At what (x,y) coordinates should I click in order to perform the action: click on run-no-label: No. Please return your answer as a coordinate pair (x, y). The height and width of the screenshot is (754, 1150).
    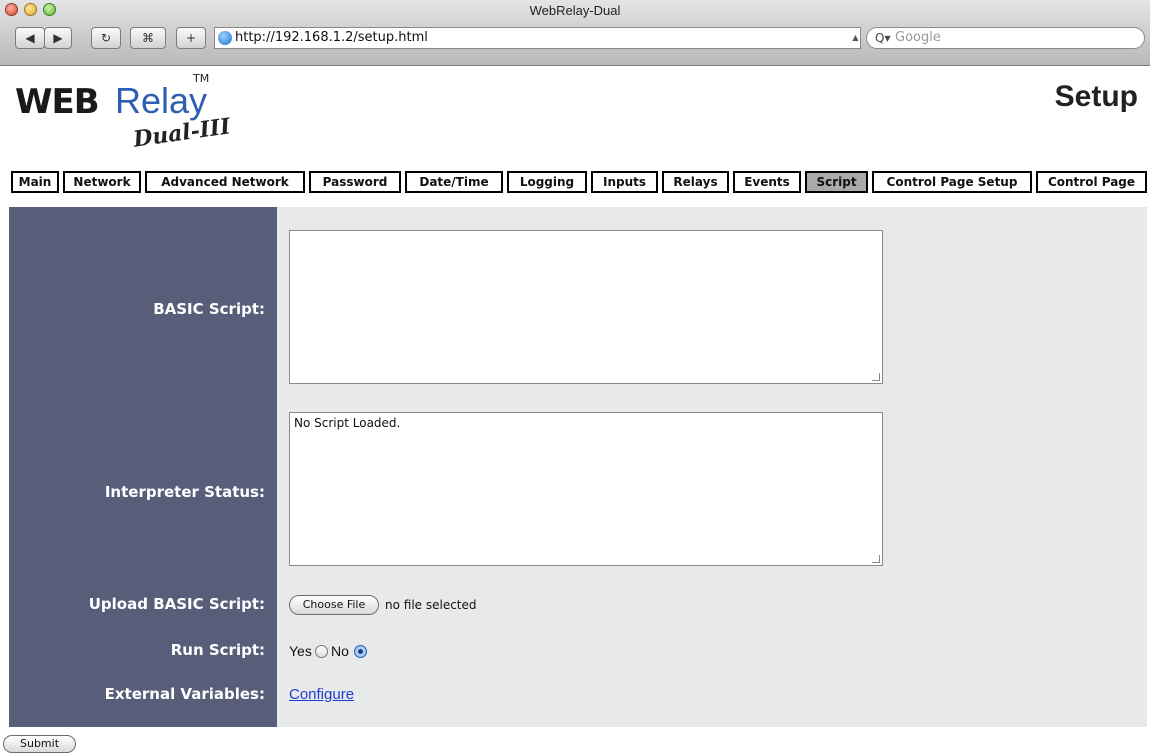
    Looking at the image, I should click on (340, 651).